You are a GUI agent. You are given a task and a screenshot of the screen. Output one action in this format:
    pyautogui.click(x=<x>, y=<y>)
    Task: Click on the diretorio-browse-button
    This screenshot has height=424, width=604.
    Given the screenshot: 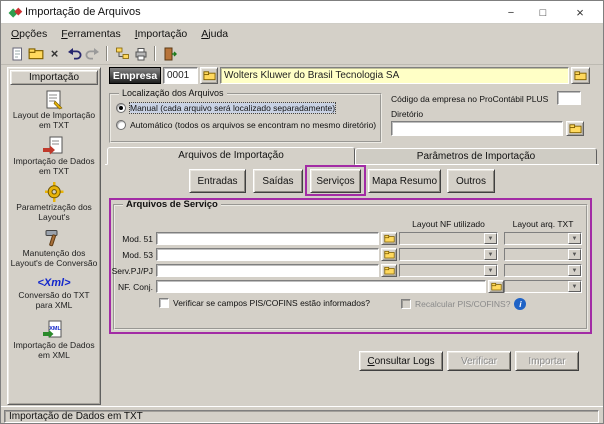 What is the action you would take?
    pyautogui.click(x=575, y=128)
    